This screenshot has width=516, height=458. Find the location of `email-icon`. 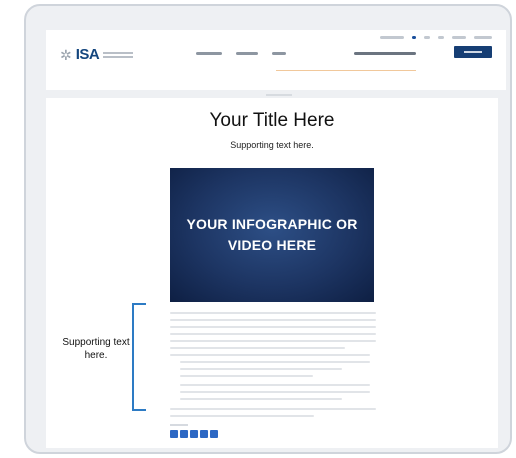

email-icon is located at coordinates (214, 434).